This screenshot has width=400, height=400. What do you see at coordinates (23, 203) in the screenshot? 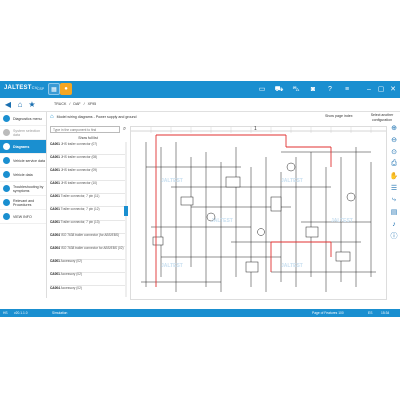
I see `sidebar-item-procedures: Relevant and Procedures` at bounding box center [23, 203].